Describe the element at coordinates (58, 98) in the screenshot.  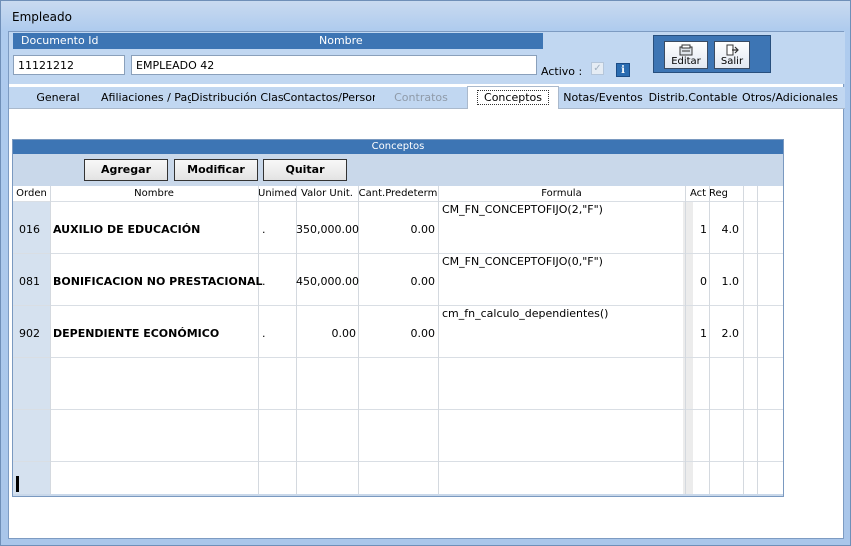
I see `tab-general: General` at that location.